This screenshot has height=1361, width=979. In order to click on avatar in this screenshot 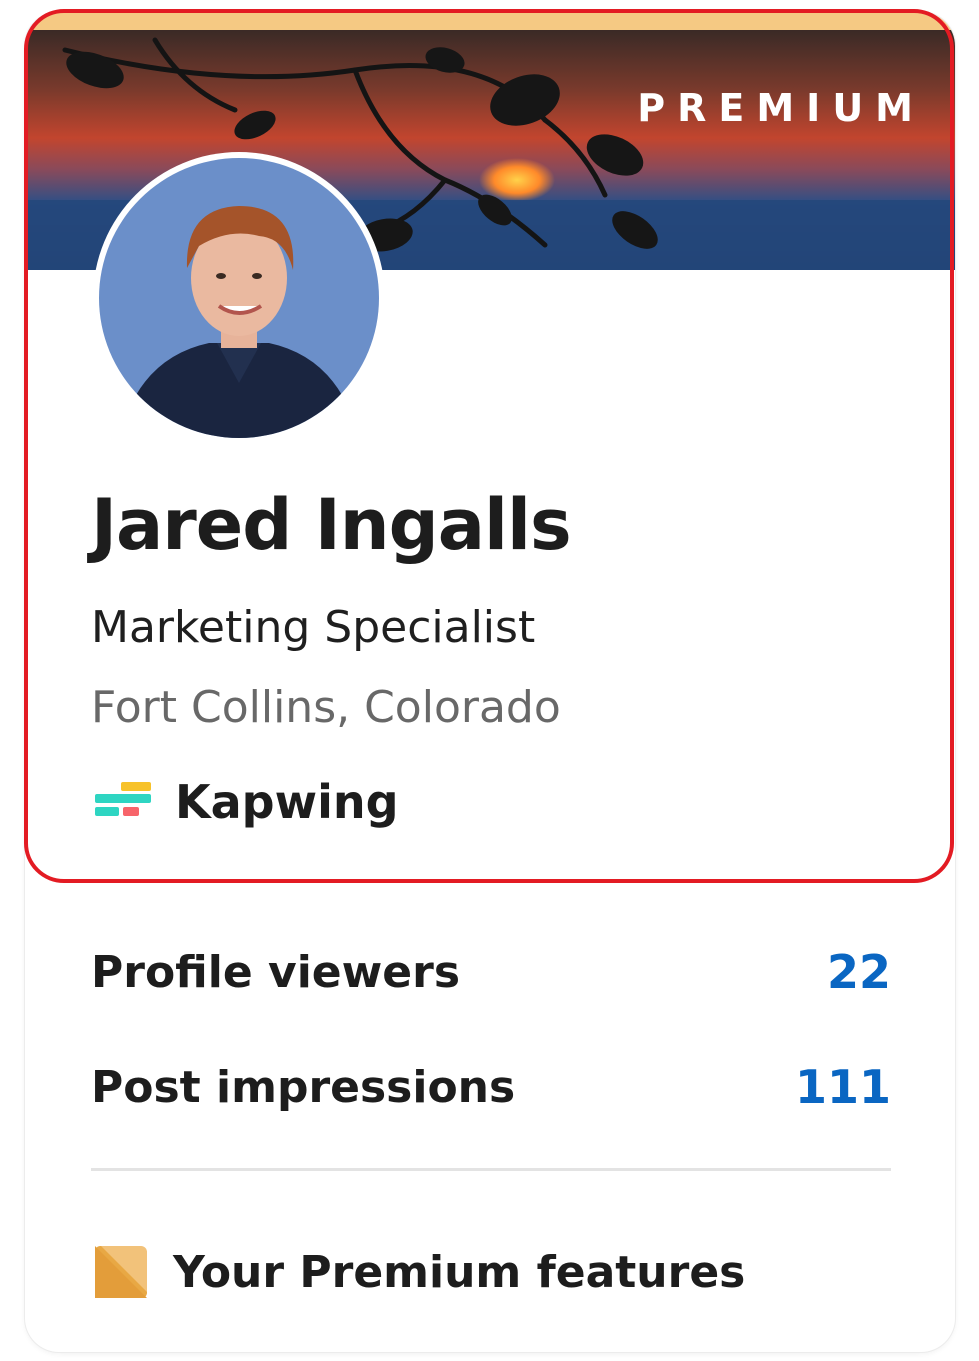, I will do `click(239, 298)`.